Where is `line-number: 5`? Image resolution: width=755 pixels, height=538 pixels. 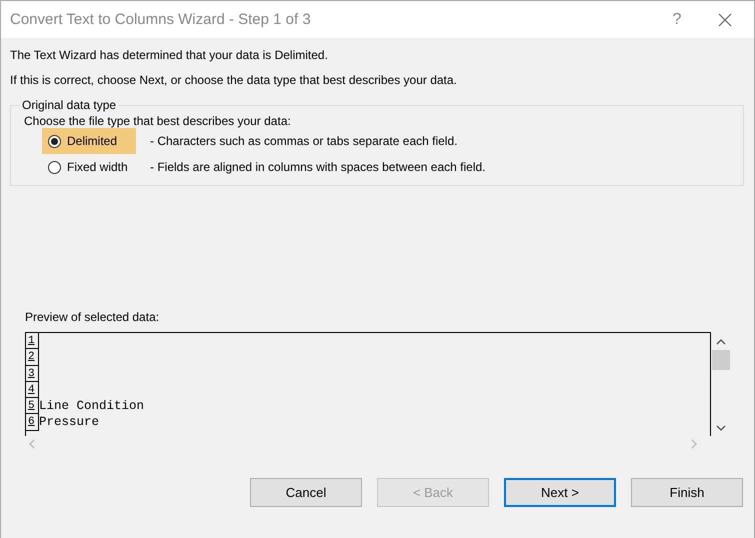
line-number: 5 is located at coordinates (32, 406).